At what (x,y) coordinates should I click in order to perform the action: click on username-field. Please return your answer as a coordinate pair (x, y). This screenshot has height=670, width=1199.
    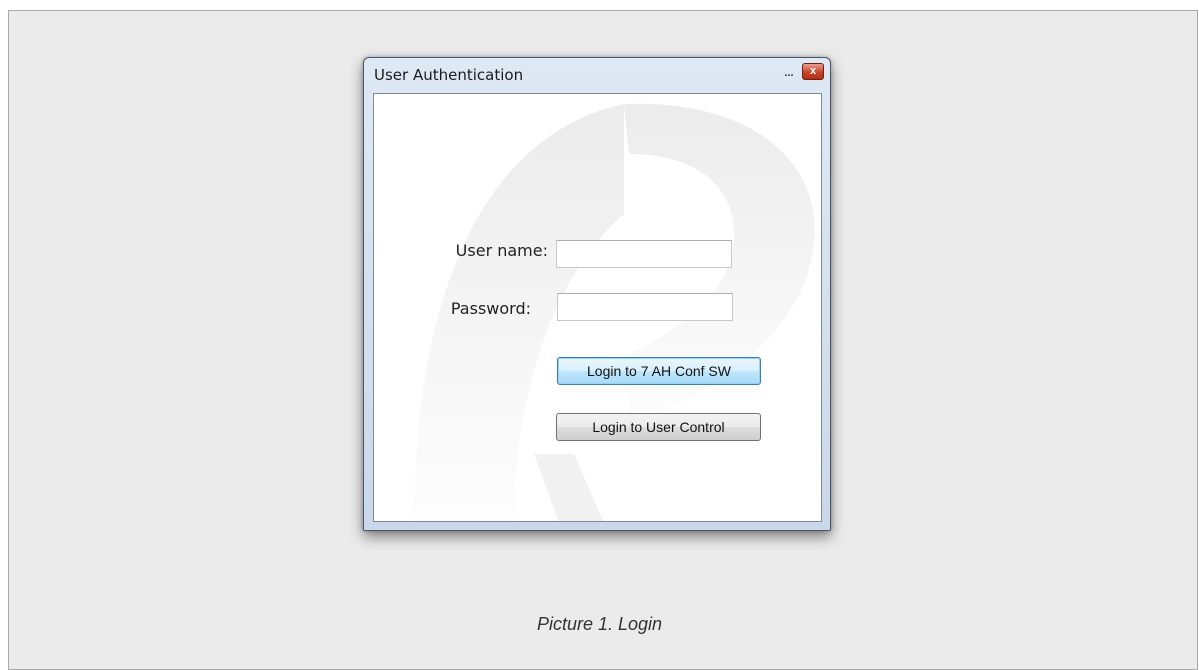
    Looking at the image, I should click on (644, 254).